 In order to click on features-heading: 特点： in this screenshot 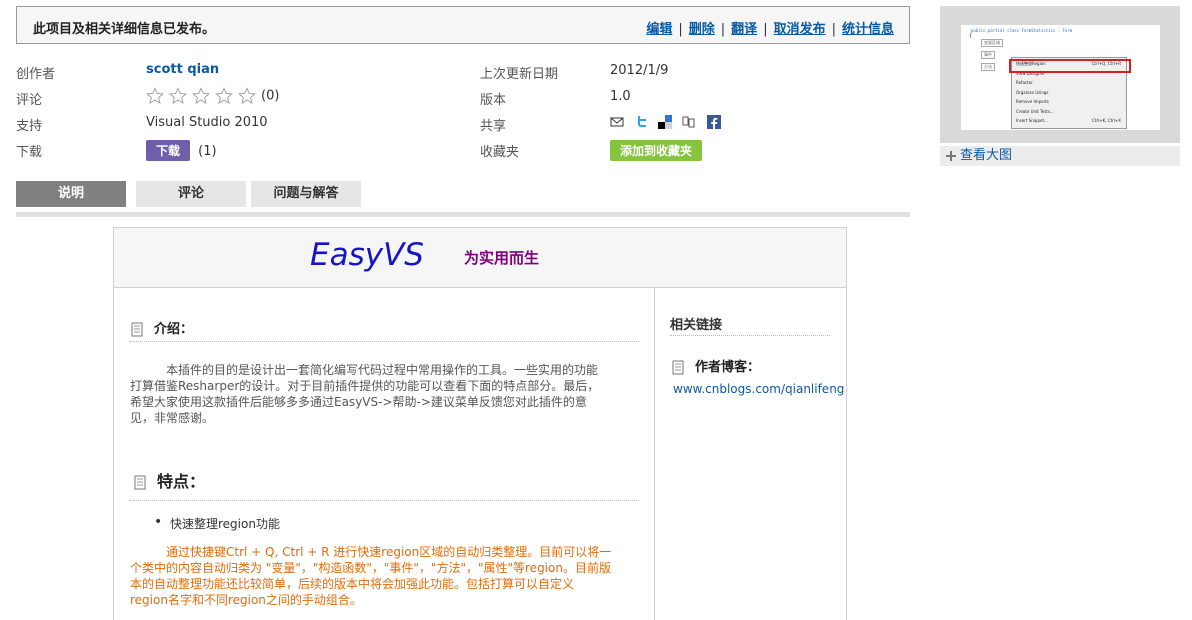, I will do `click(169, 480)`.